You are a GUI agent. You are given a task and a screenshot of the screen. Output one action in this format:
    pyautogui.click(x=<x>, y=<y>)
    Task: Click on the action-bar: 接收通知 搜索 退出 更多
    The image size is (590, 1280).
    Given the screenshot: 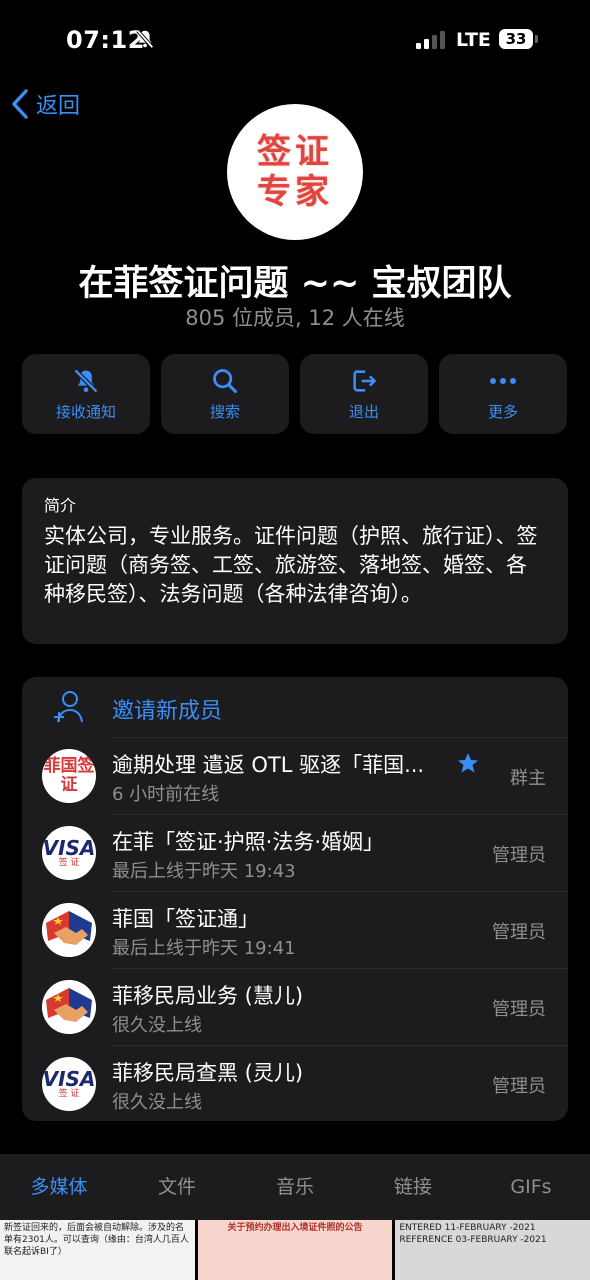 What is the action you would take?
    pyautogui.click(x=294, y=394)
    